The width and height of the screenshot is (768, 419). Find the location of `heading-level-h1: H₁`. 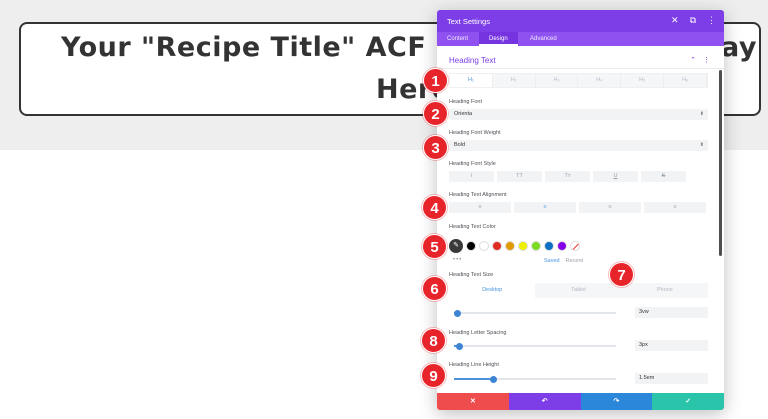

heading-level-h1: H₁ is located at coordinates (471, 80).